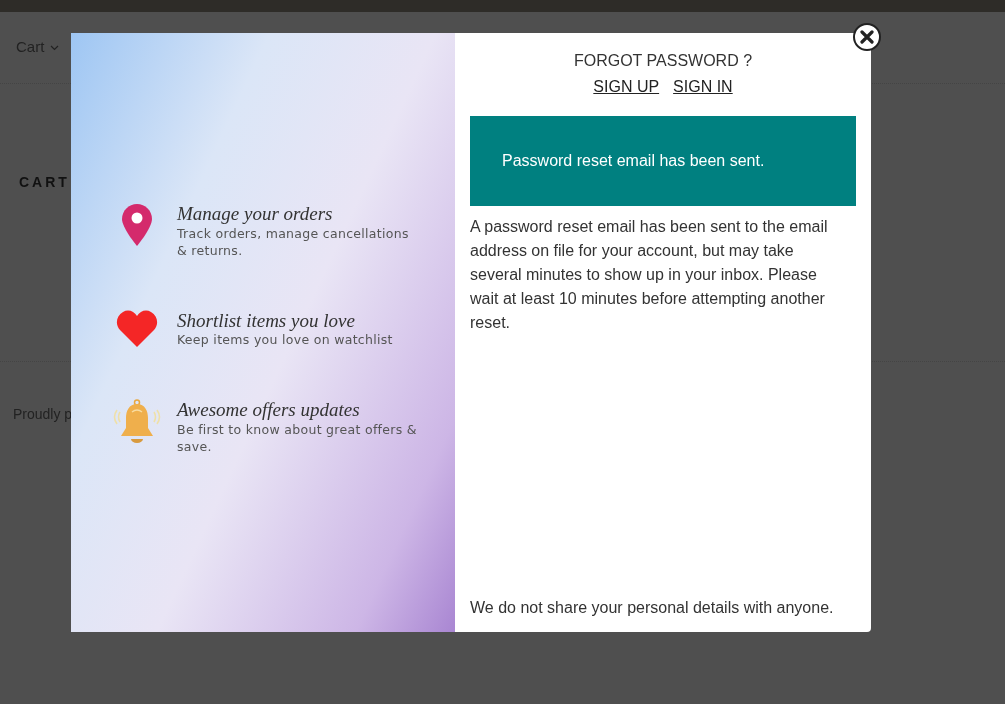 The height and width of the screenshot is (704, 1005). Describe the element at coordinates (255, 214) in the screenshot. I see `feature-title: Manage your orders` at that location.